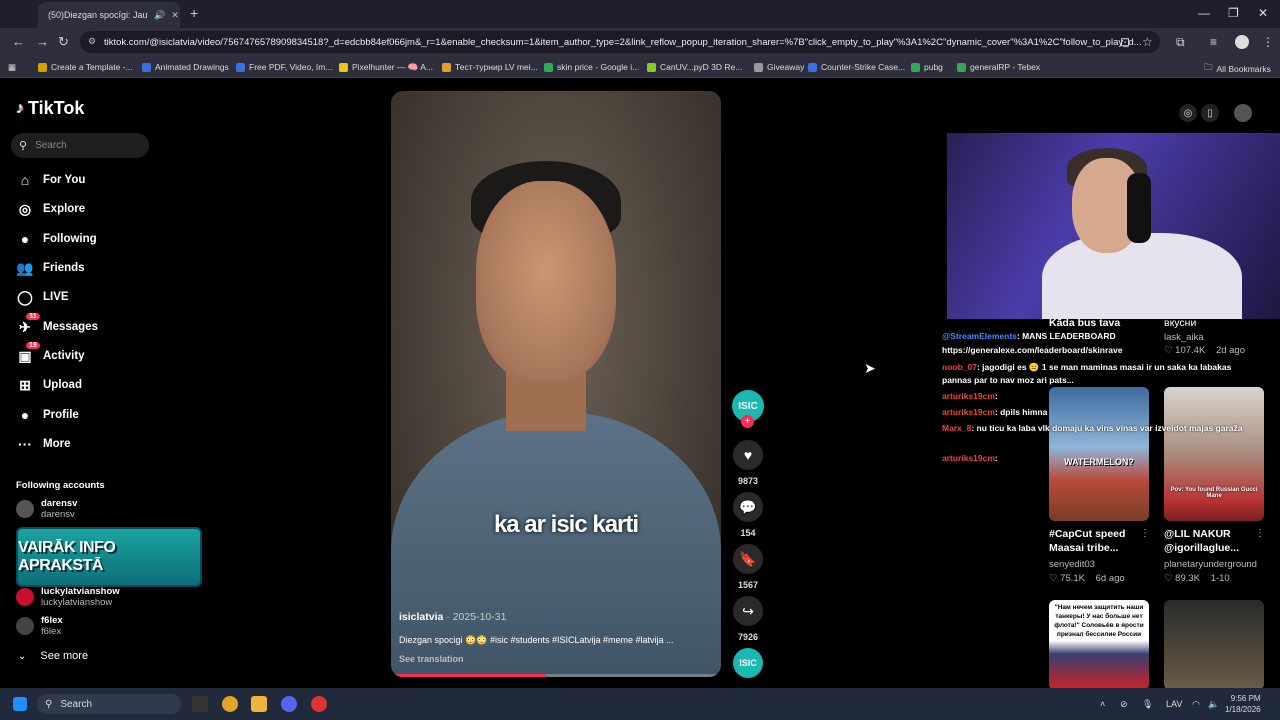 This screenshot has height=720, width=1280. Describe the element at coordinates (42, 297) in the screenshot. I see `sidebar-item-live: ◯ LIVE` at that location.